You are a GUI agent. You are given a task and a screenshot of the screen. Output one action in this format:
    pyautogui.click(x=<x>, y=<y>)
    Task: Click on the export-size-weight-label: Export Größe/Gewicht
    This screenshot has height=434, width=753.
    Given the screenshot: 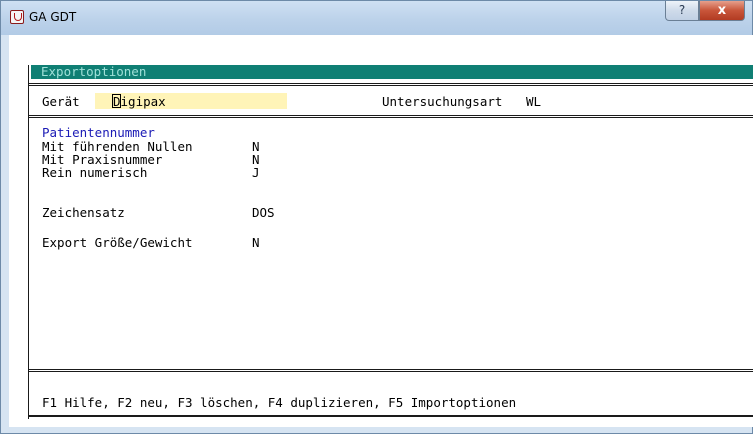 What is the action you would take?
    pyautogui.click(x=117, y=242)
    